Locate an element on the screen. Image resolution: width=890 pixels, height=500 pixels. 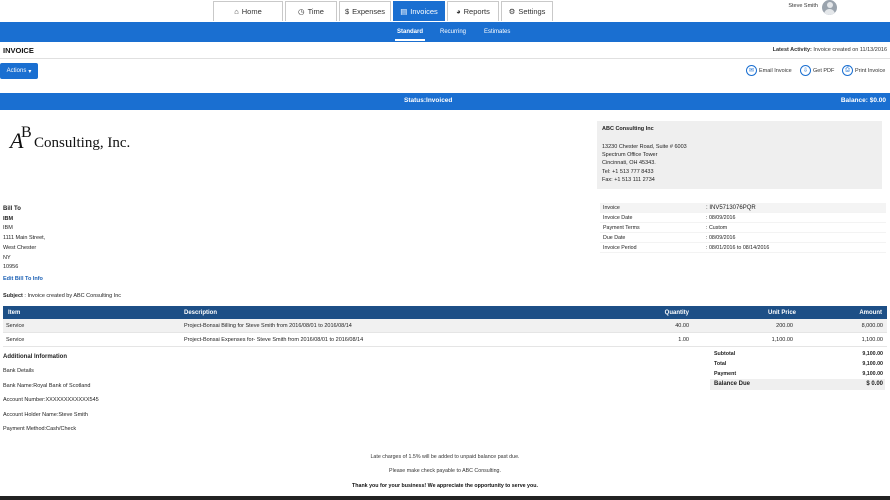
tab-time: ◷ Time is located at coordinates (311, 11).